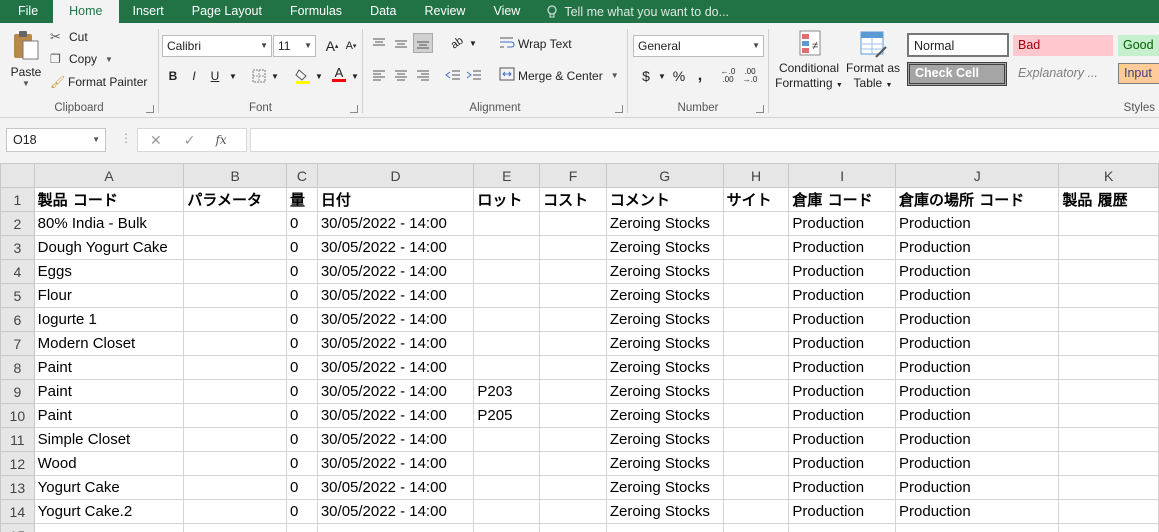 This screenshot has width=1159, height=532. I want to click on column-header: D, so click(395, 175).